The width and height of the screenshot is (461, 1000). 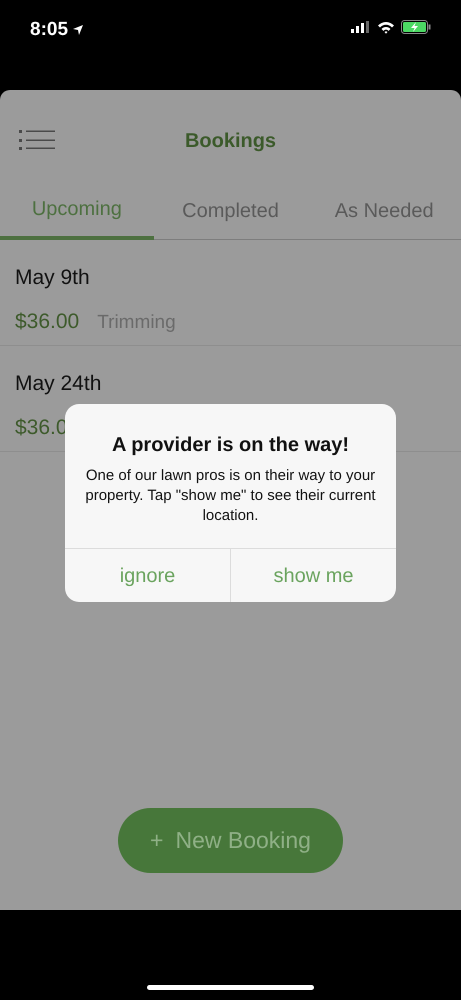 What do you see at coordinates (230, 141) in the screenshot?
I see `header-title: Bookings` at bounding box center [230, 141].